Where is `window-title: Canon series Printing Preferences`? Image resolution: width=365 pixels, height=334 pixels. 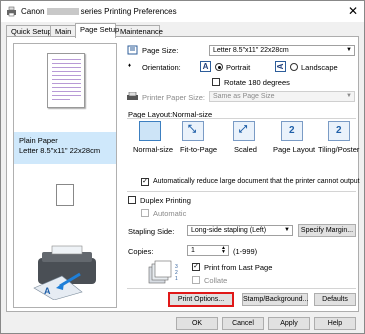 window-title: Canon series Printing Preferences is located at coordinates (99, 11).